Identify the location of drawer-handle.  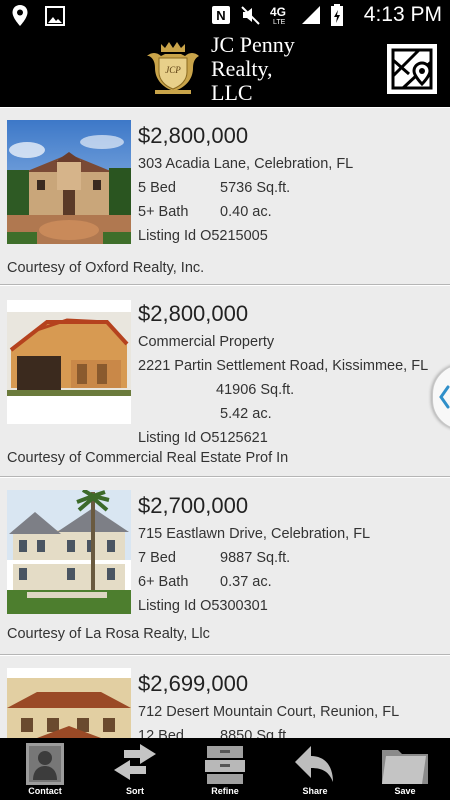
(441, 397).